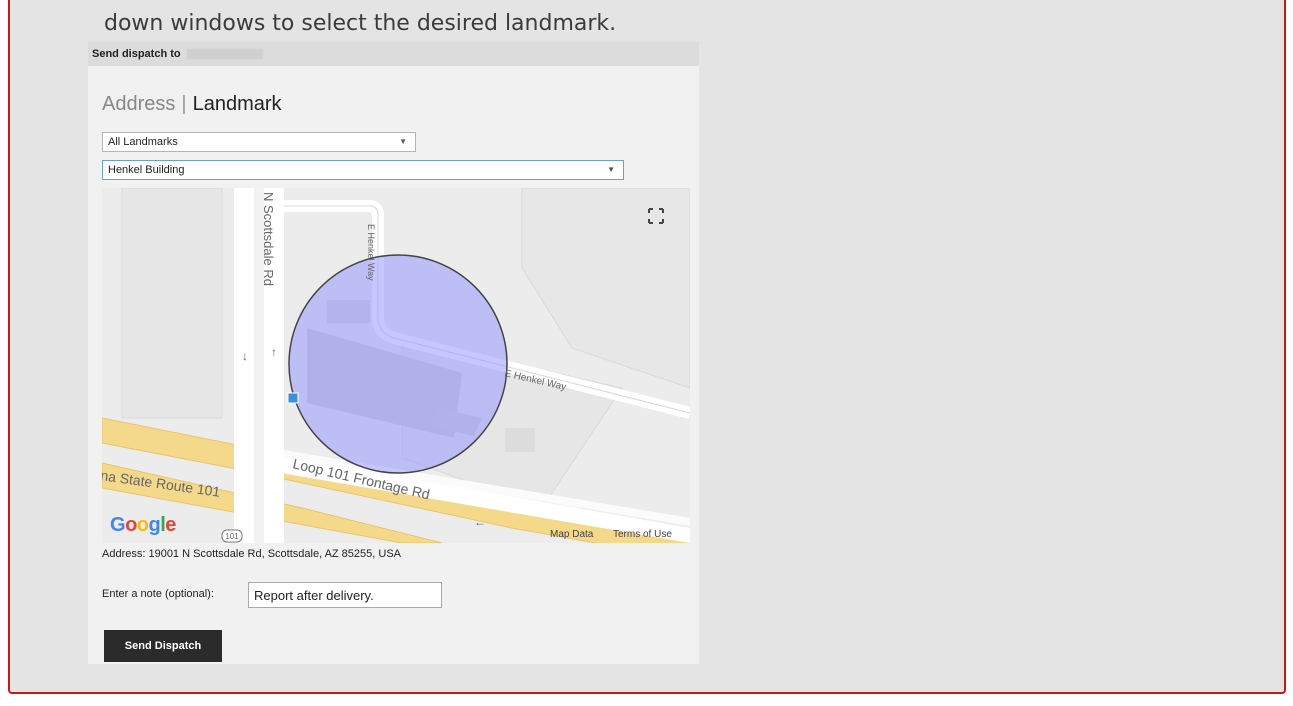  What do you see at coordinates (393, 54) in the screenshot?
I see `dialog-header: Send dispatch to` at bounding box center [393, 54].